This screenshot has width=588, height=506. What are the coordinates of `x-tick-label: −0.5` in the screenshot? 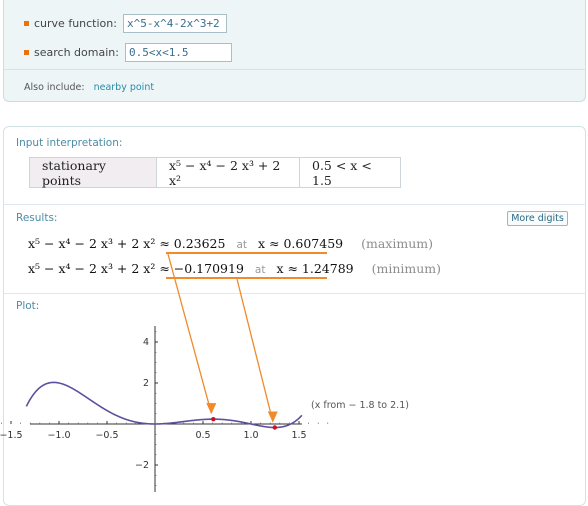 It's located at (106, 435).